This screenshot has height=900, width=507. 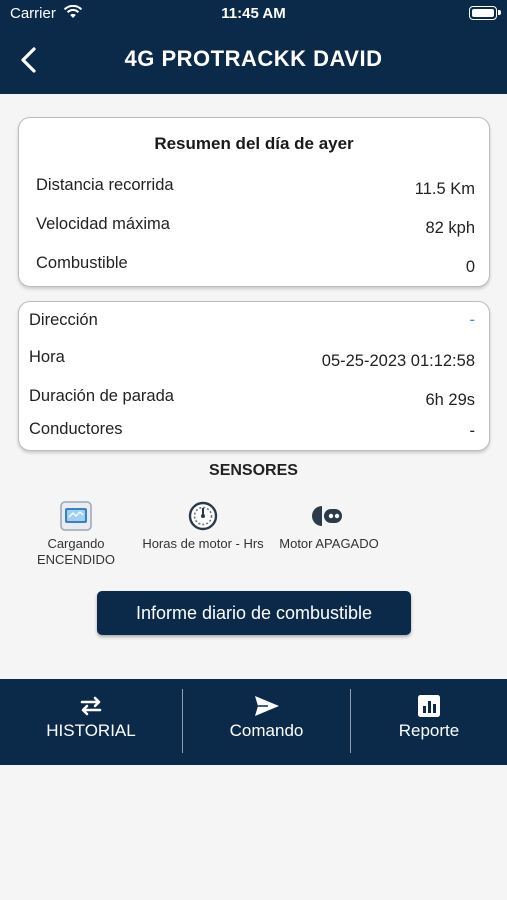 What do you see at coordinates (101, 396) in the screenshot?
I see `stop-duration-label: Duración de parada` at bounding box center [101, 396].